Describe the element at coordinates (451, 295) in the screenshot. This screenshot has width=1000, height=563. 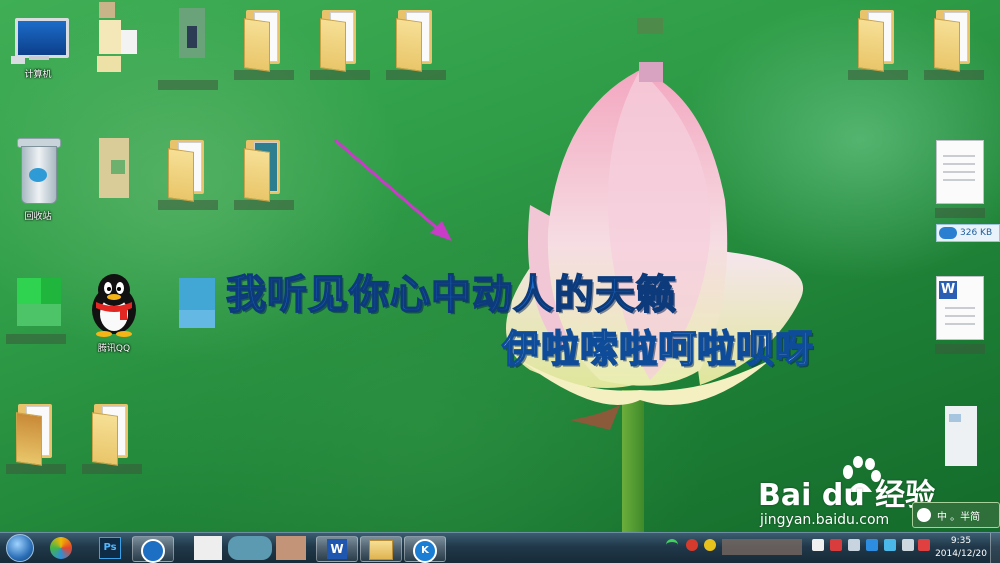
I see `lyric-line-1: 我听见你心中动人的天籁` at that location.